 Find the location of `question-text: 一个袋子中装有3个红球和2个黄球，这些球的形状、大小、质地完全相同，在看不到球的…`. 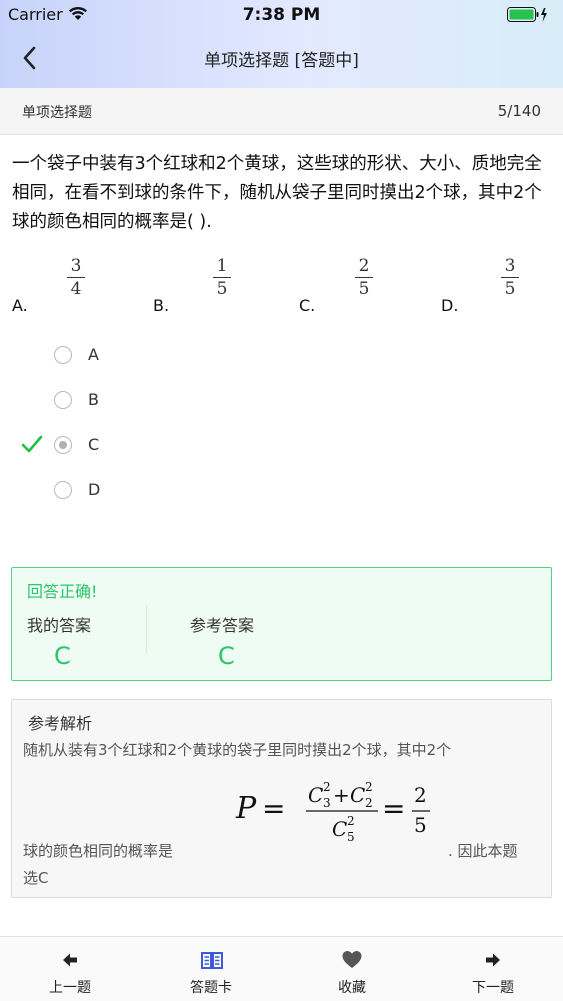

question-text: 一个袋子中装有3个红球和2个黄球，这些球的形状、大小、质地完全相同，在看不到球的… is located at coordinates (277, 193).